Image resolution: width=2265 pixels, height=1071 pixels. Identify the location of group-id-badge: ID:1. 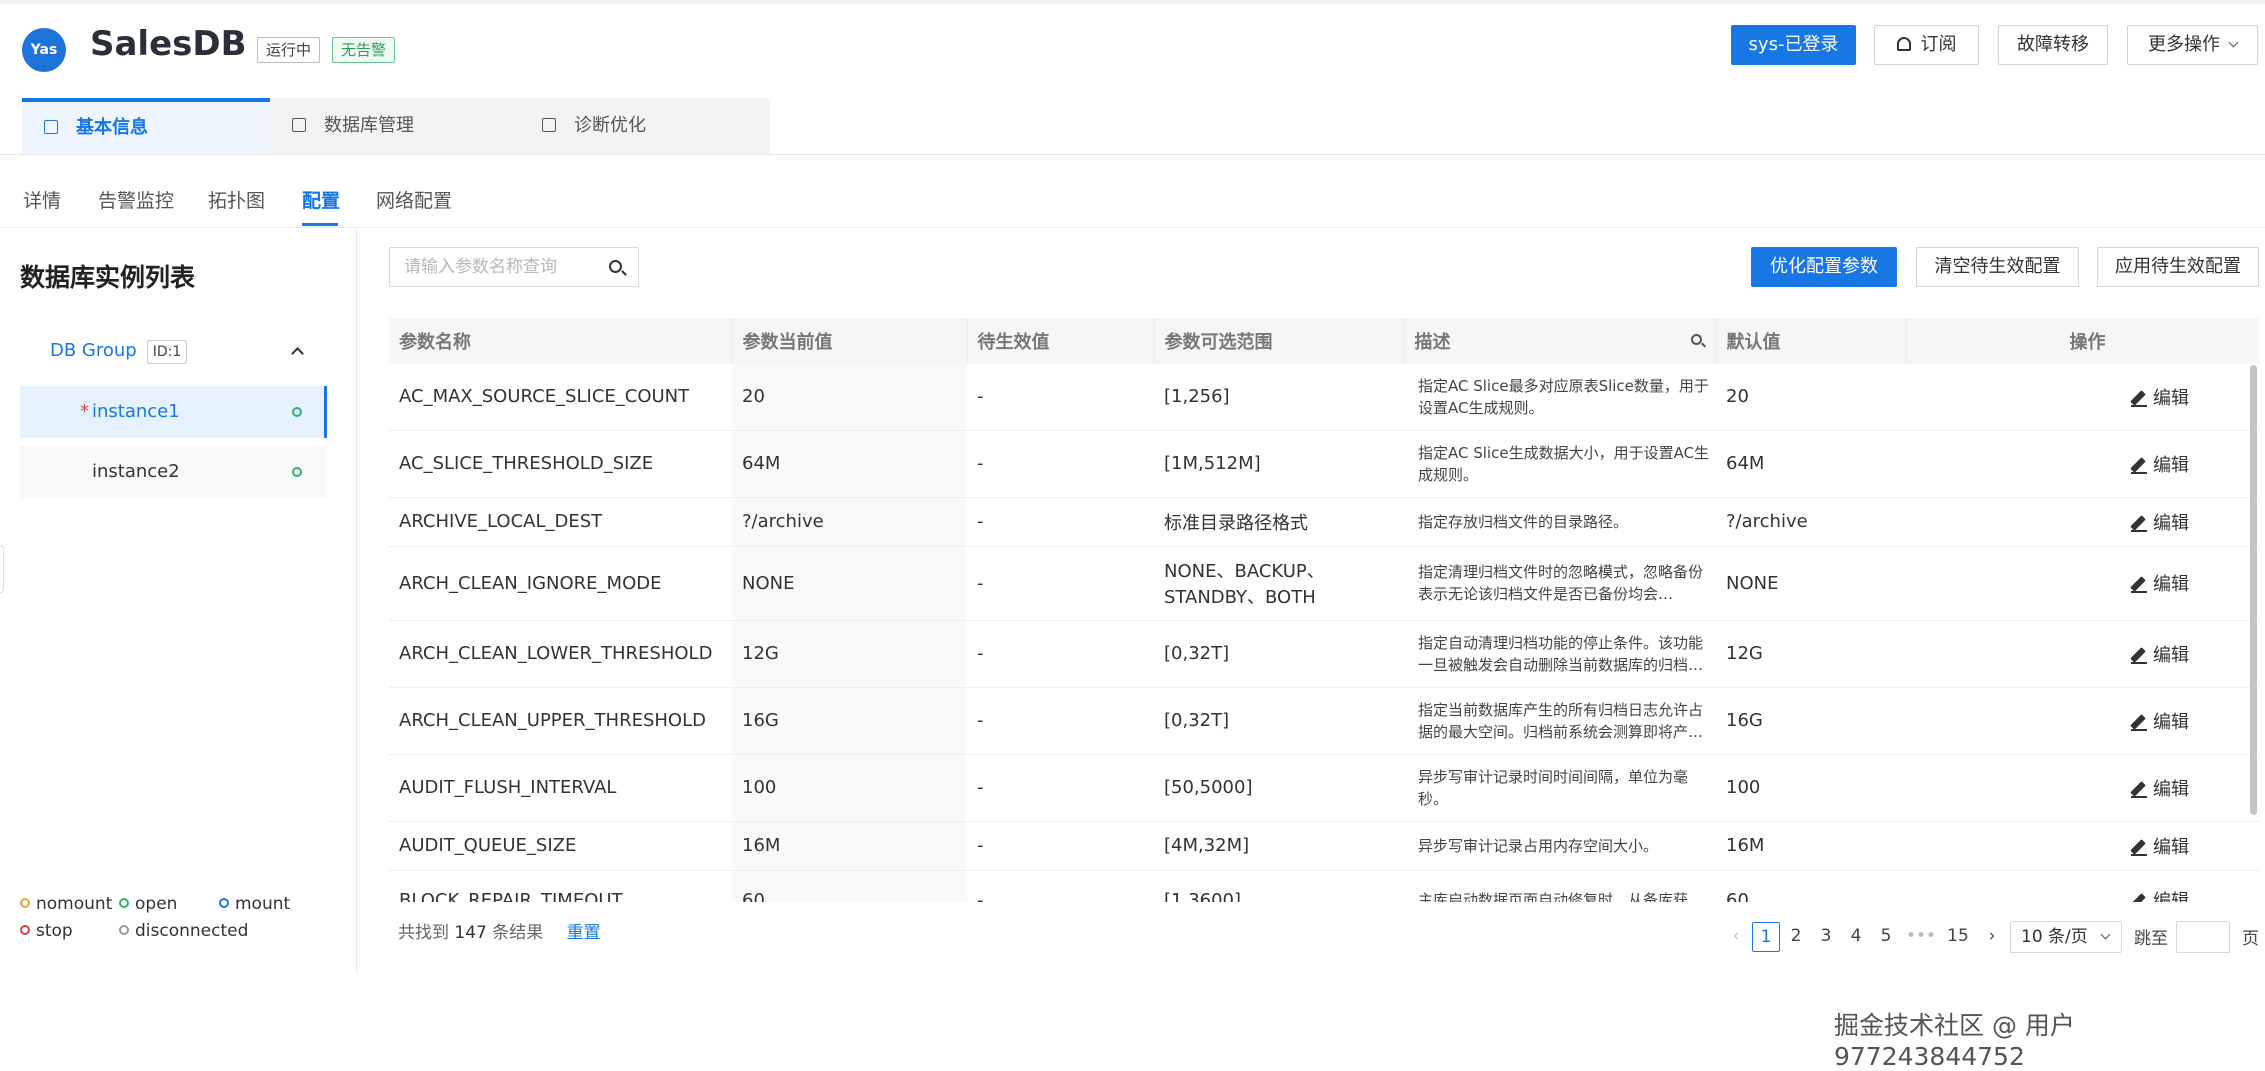
(167, 352).